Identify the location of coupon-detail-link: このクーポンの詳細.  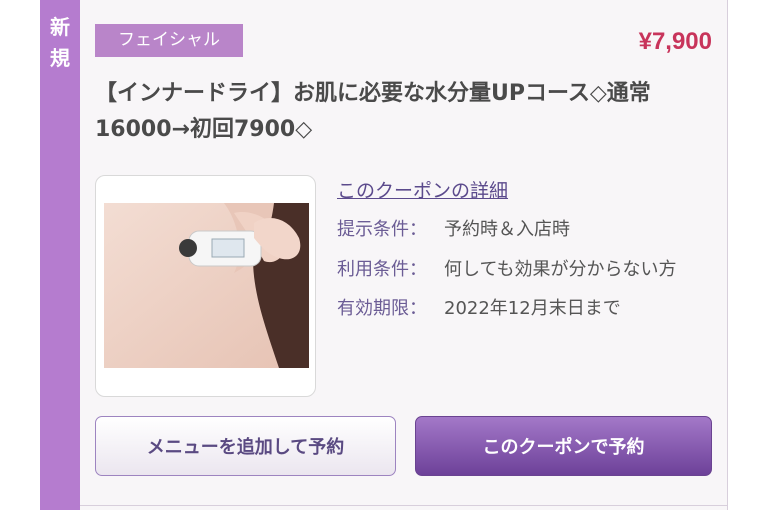
(422, 189).